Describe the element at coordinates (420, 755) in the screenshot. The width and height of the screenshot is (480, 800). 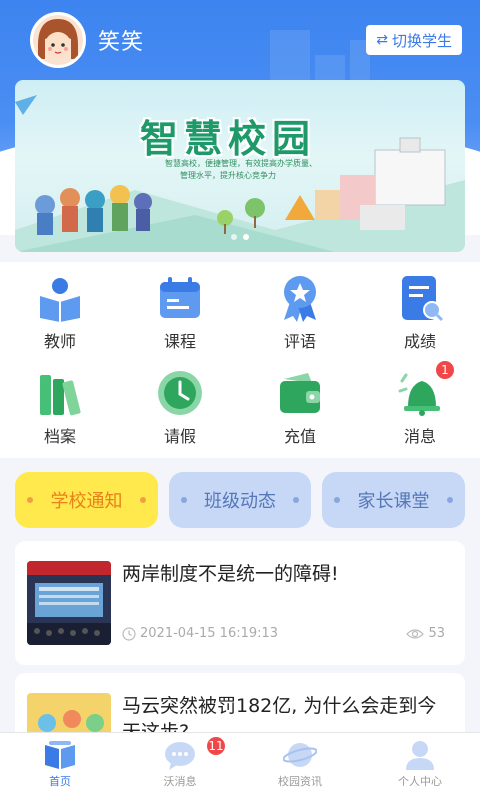
I see `user-profile-icon` at that location.